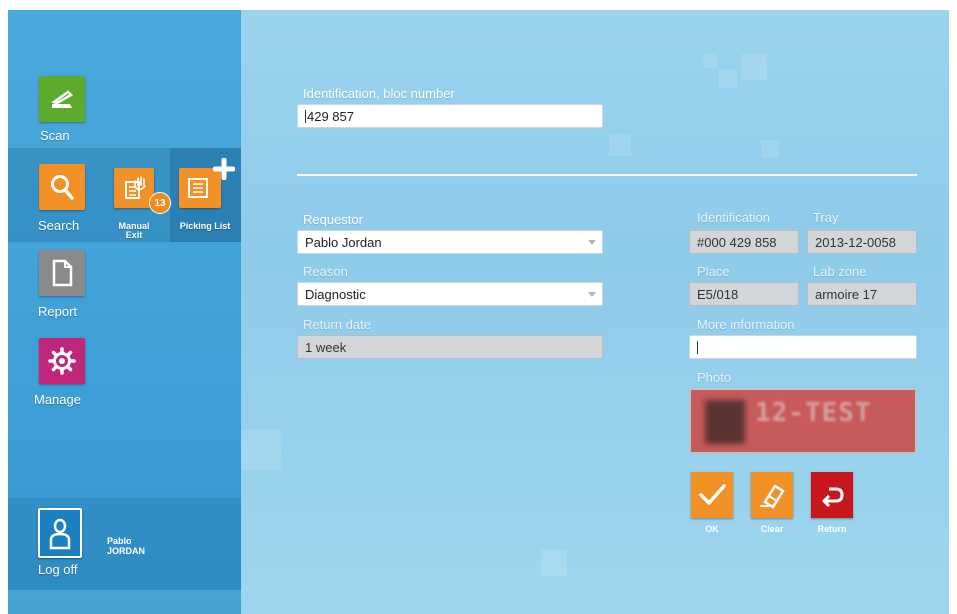 This screenshot has width=957, height=614. I want to click on identification-bloc-input: 429 857, so click(450, 116).